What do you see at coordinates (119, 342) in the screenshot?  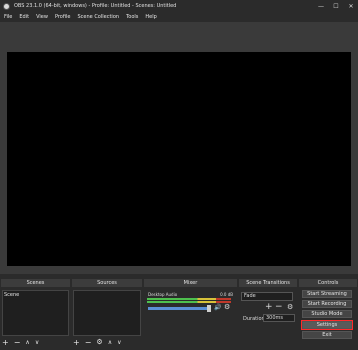 I see `move-source-down-button: ∨` at bounding box center [119, 342].